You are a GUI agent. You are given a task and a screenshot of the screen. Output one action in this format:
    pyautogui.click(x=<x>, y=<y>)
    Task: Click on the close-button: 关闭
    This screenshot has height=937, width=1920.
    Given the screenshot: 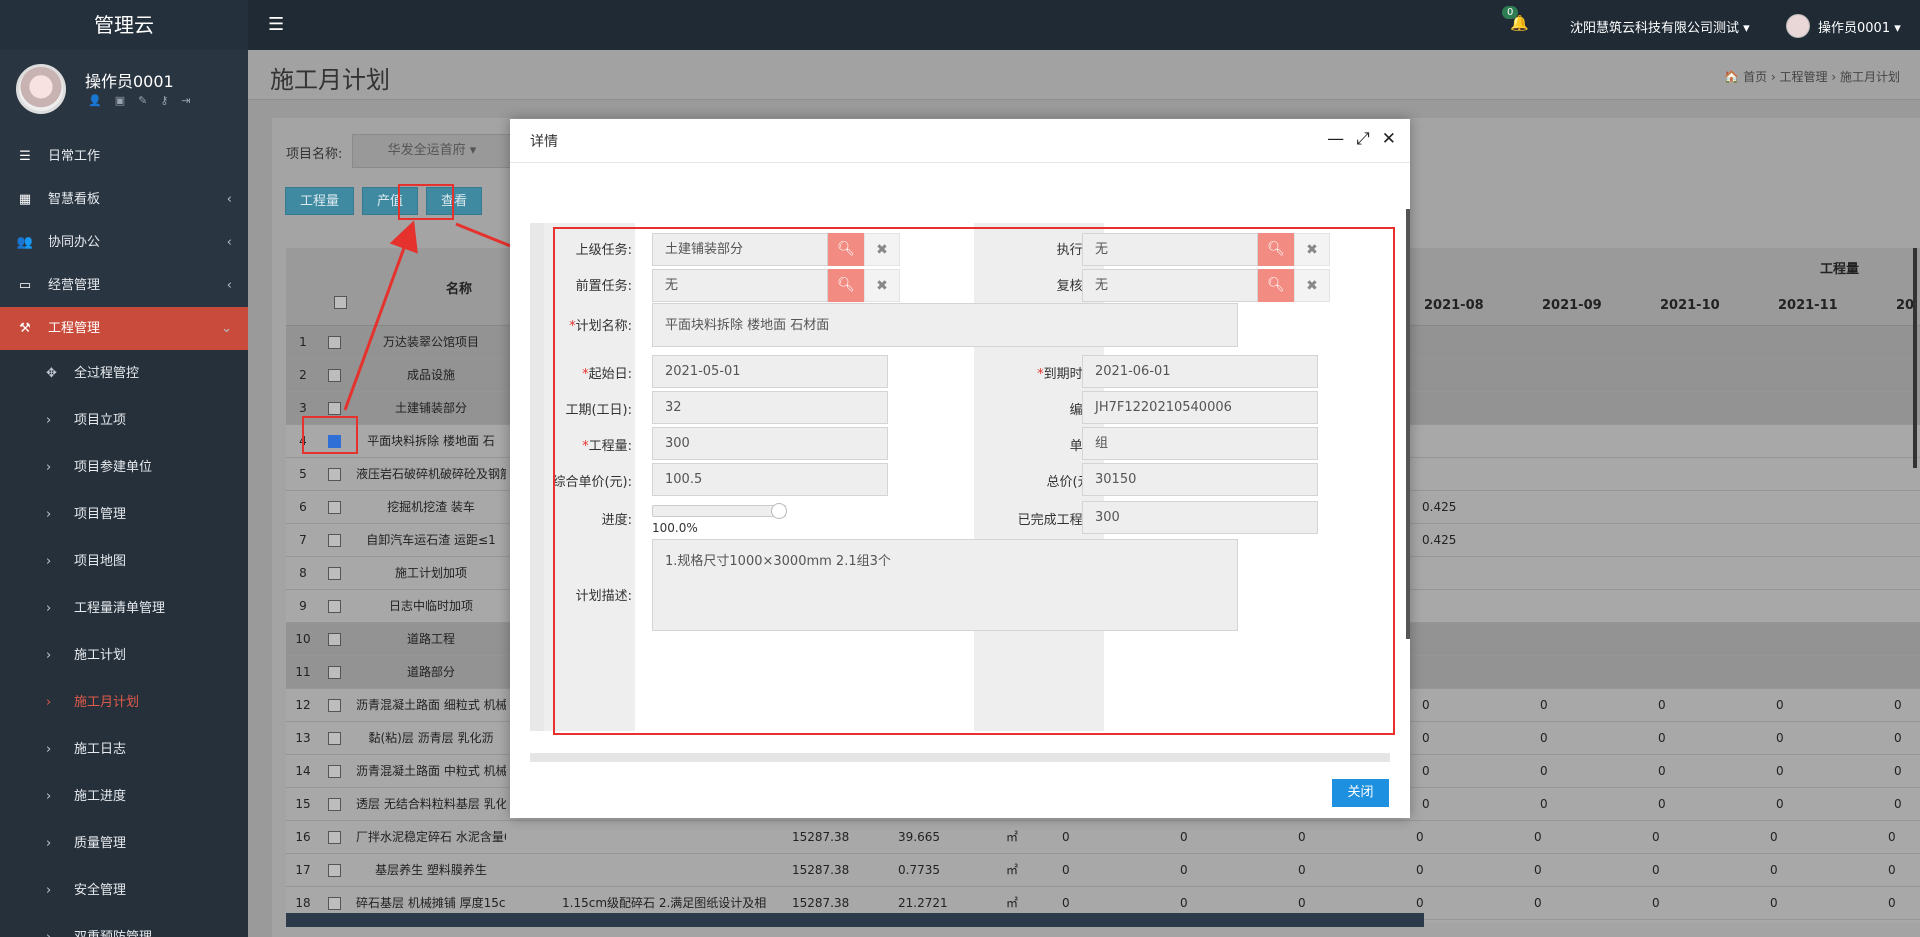 What is the action you would take?
    pyautogui.click(x=1360, y=793)
    